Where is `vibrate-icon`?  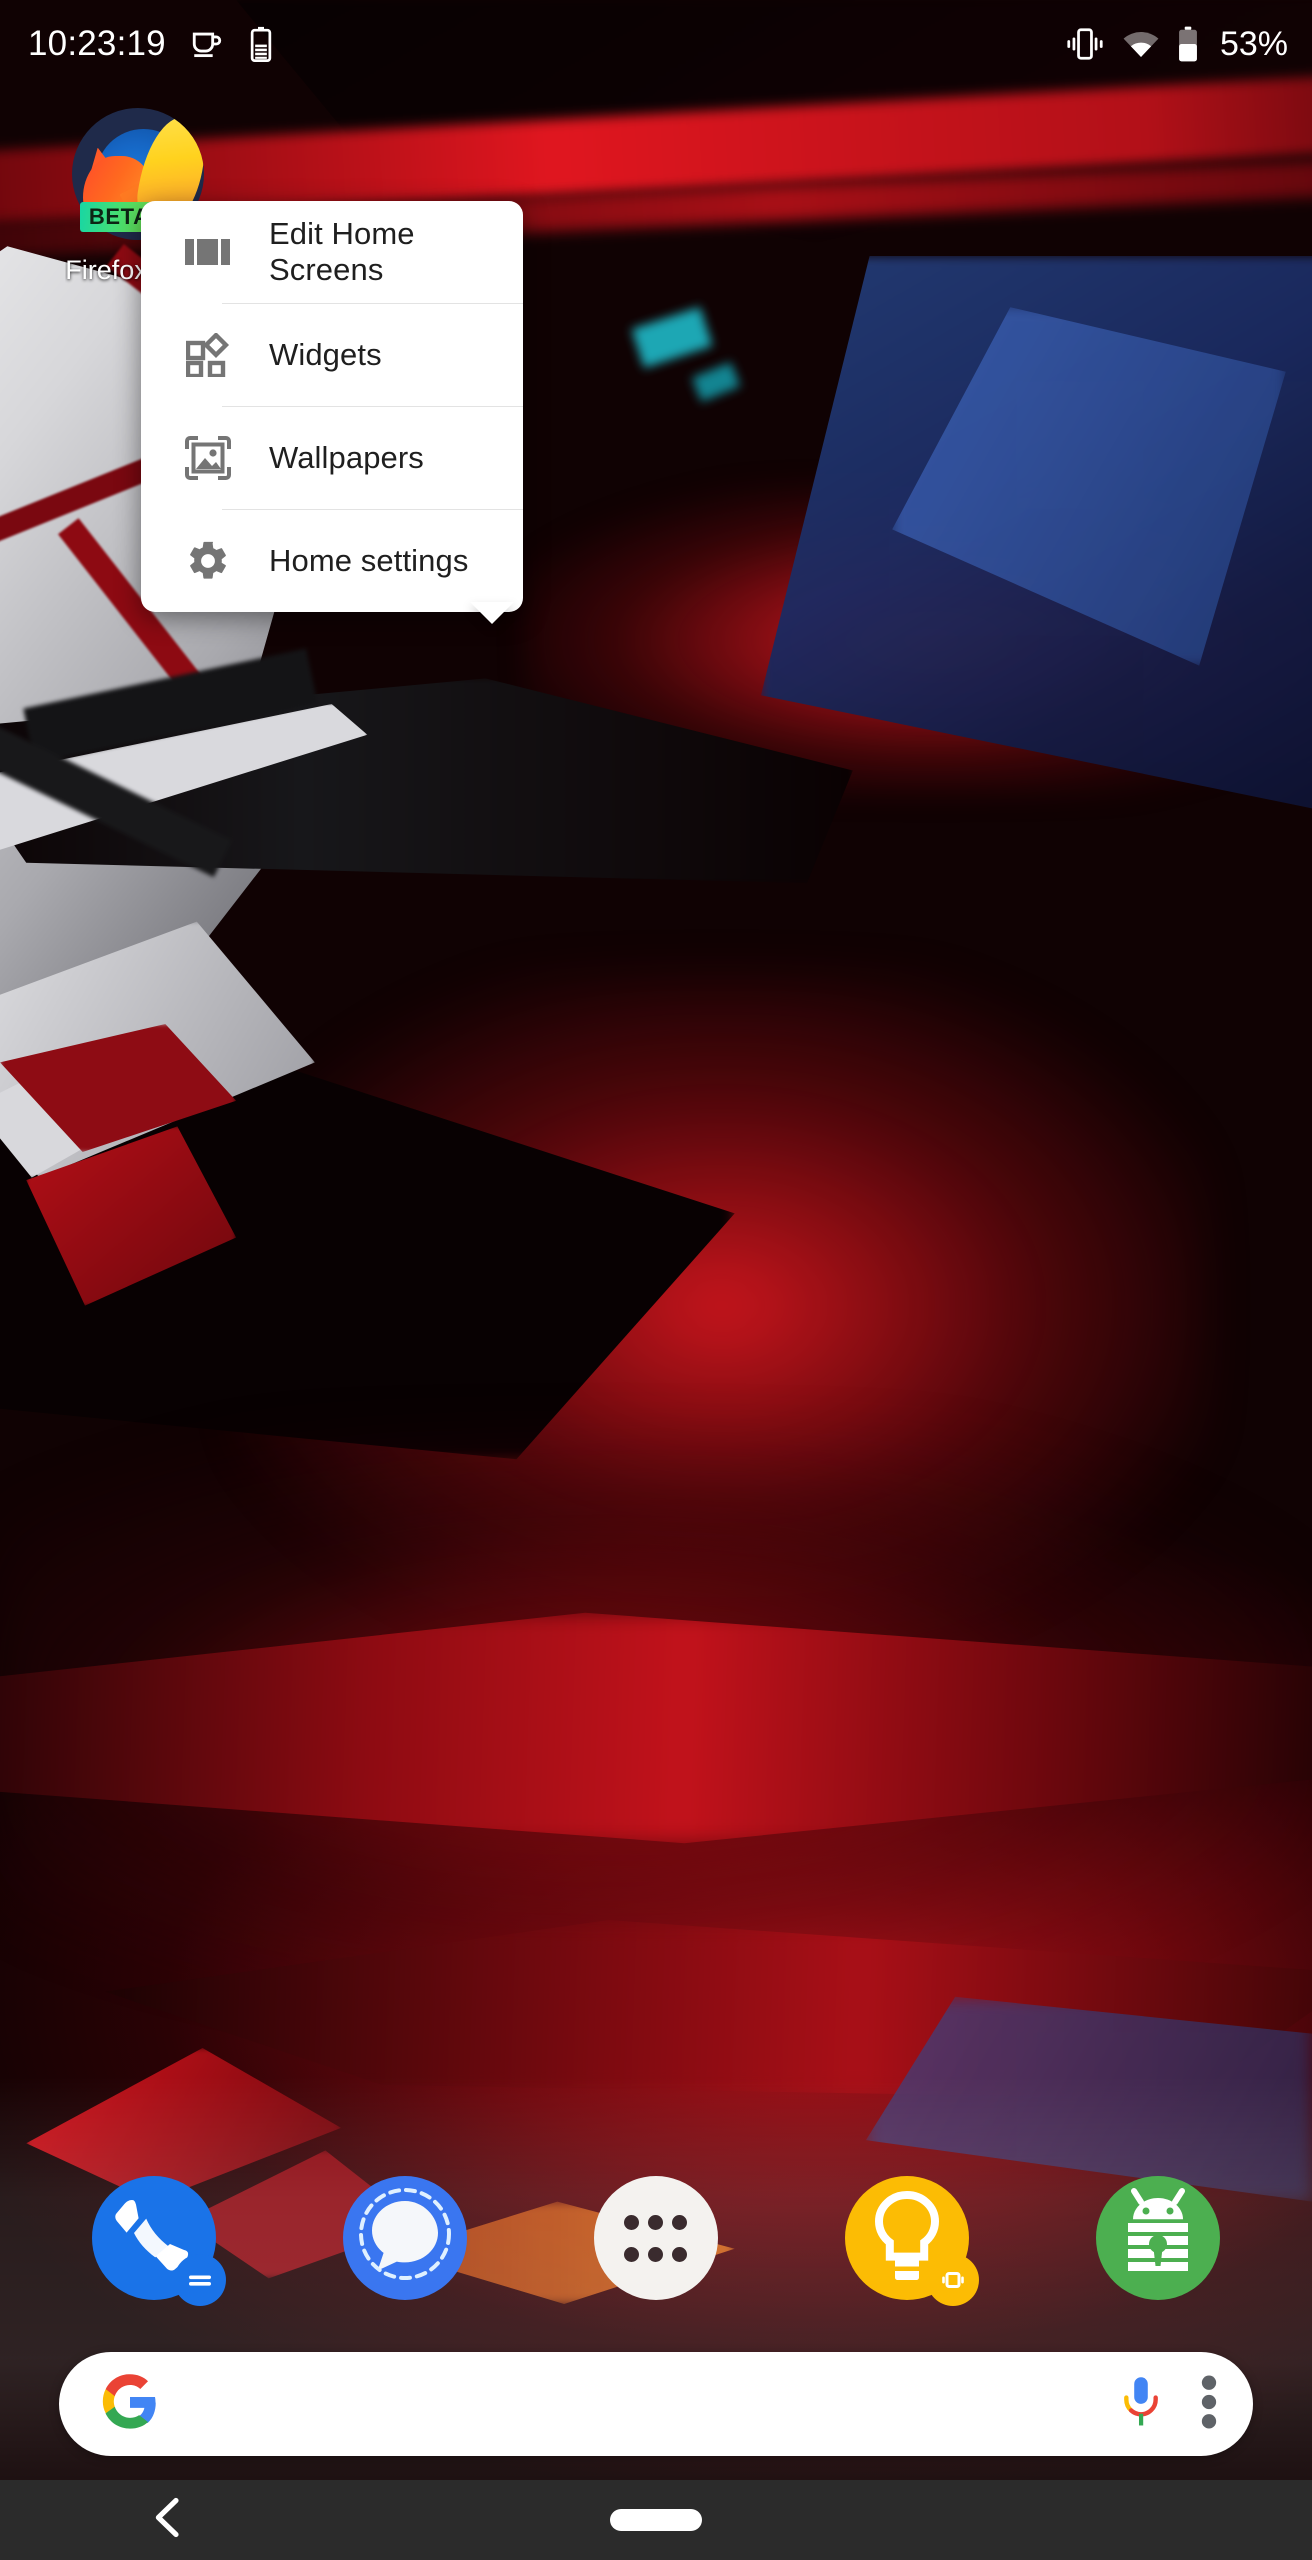 vibrate-icon is located at coordinates (1085, 44).